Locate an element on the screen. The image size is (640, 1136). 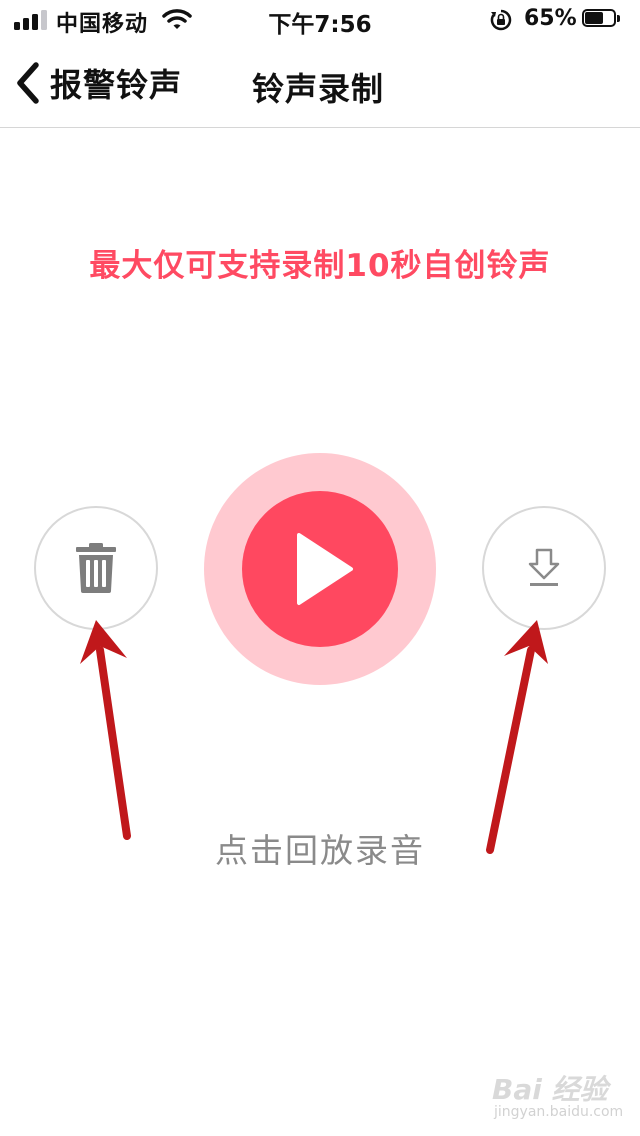
download-icon is located at coordinates (544, 567).